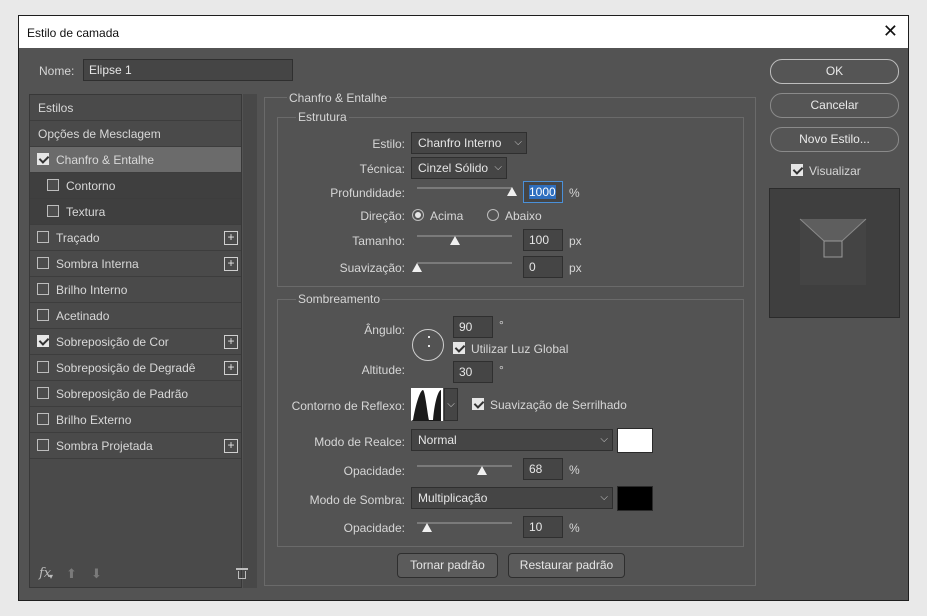 The image size is (927, 616). What do you see at coordinates (574, 470) in the screenshot?
I see `highlight-opacity-unit: %` at bounding box center [574, 470].